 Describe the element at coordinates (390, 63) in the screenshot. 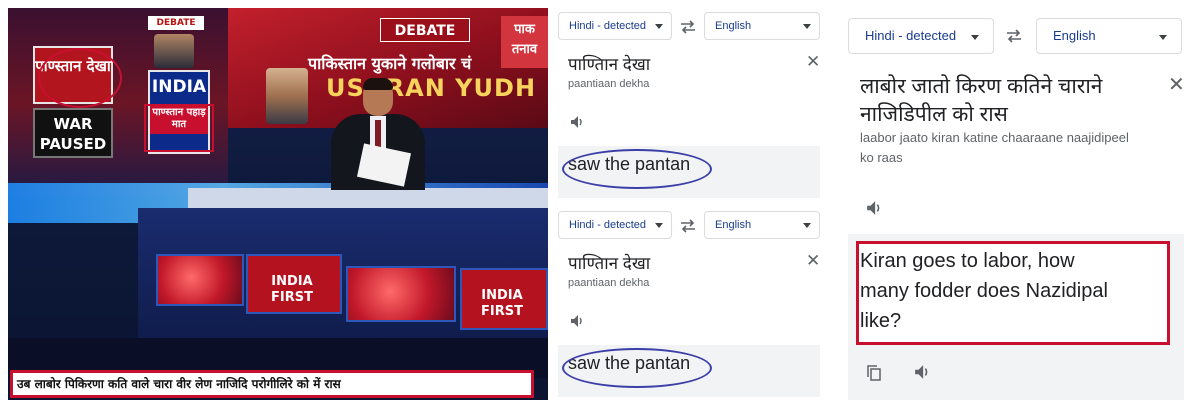

I see `headline-hindi: पाकिस्तान युकाने गलोबार चं` at that location.